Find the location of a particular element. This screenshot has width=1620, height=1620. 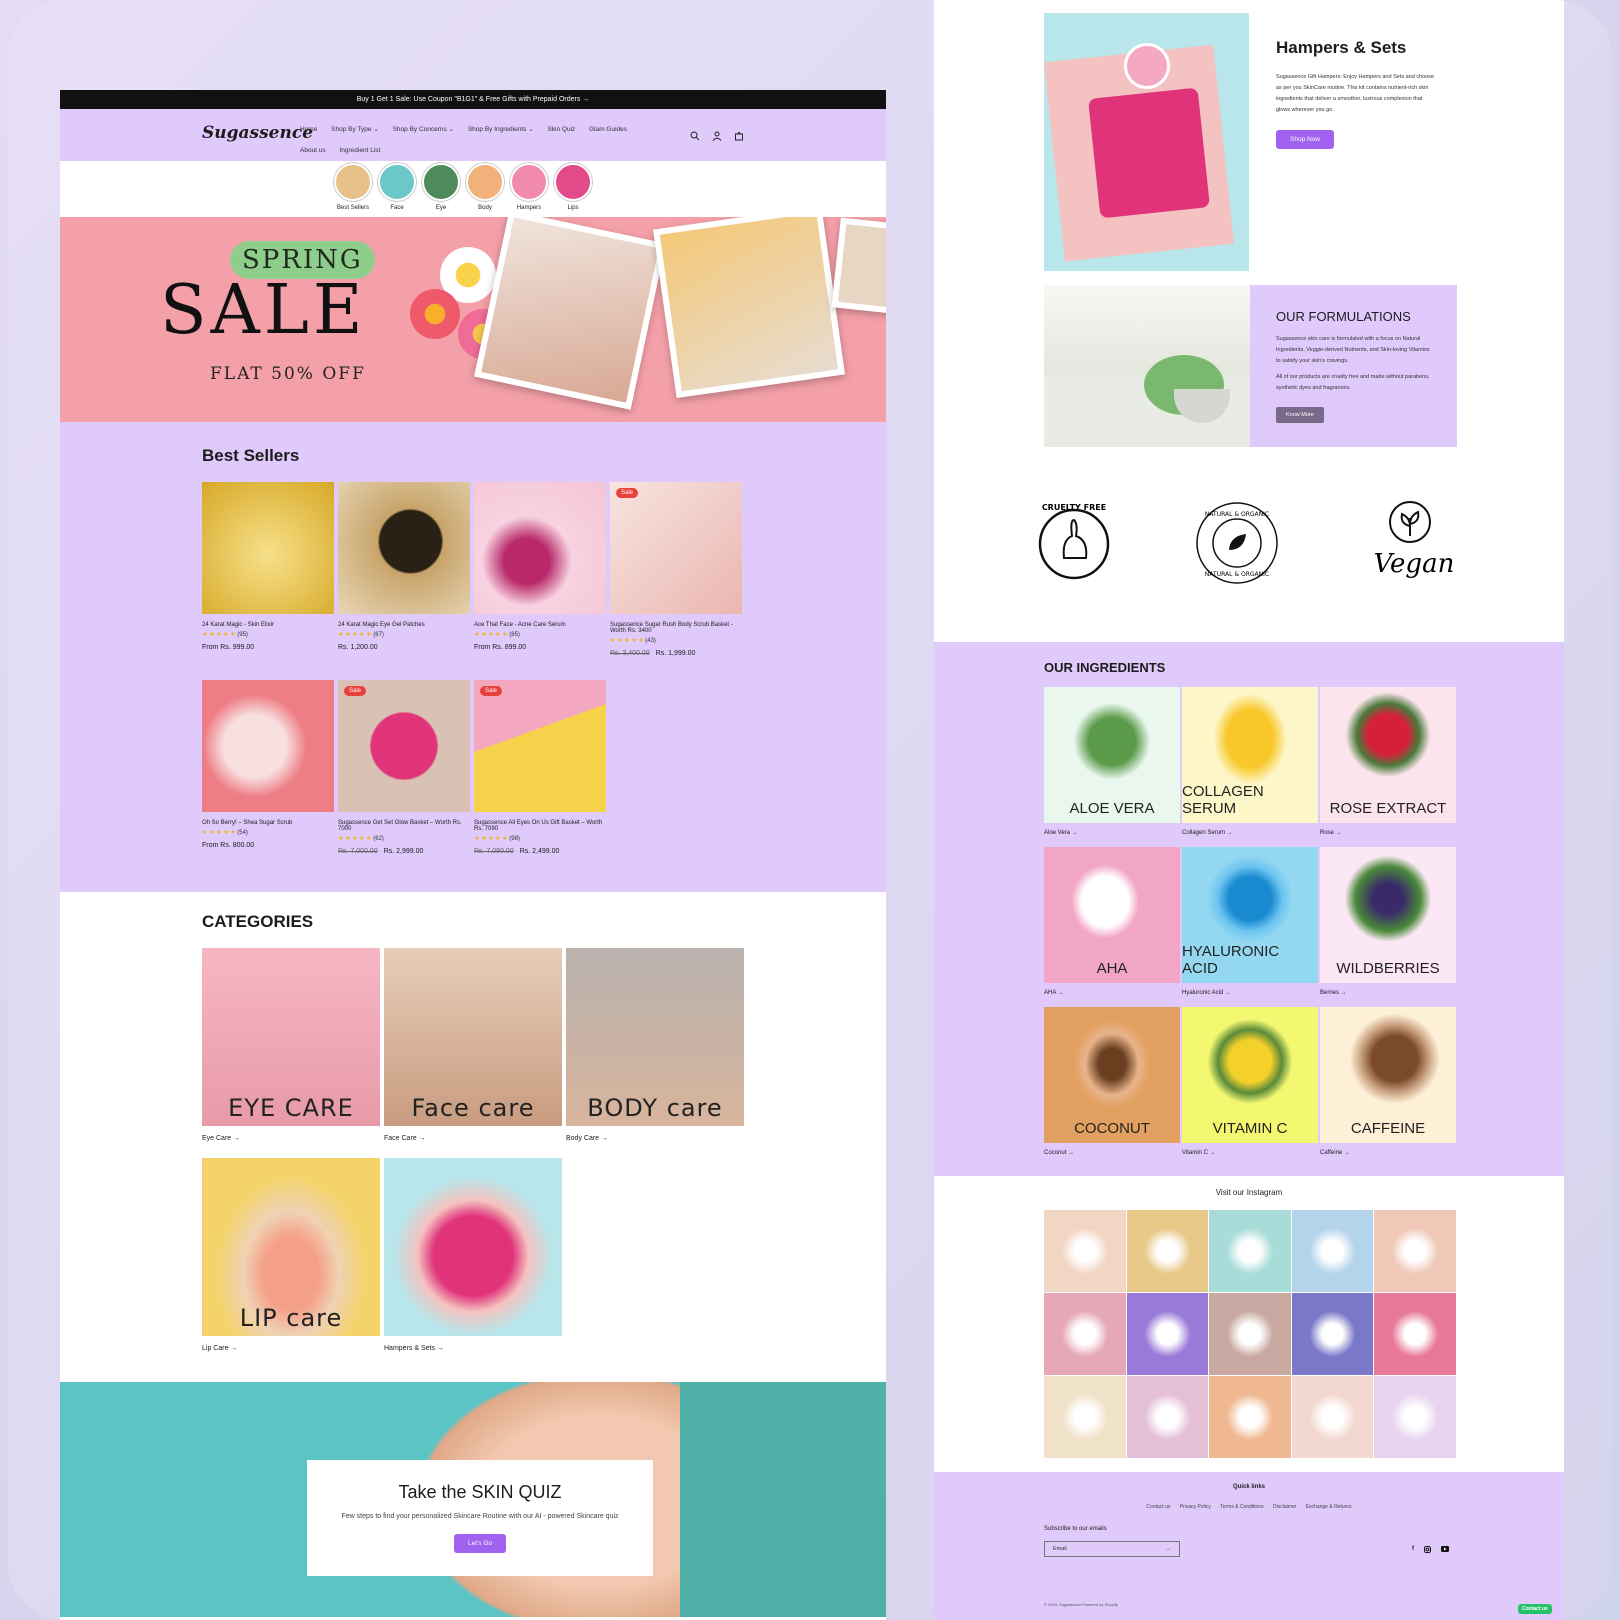

arrow-right-icon: → is located at coordinates (1169, 1549).